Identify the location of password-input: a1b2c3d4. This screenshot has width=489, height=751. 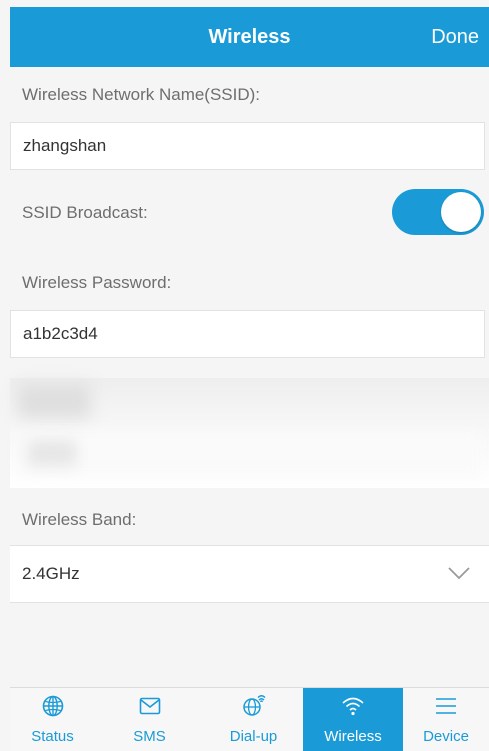
(247, 334).